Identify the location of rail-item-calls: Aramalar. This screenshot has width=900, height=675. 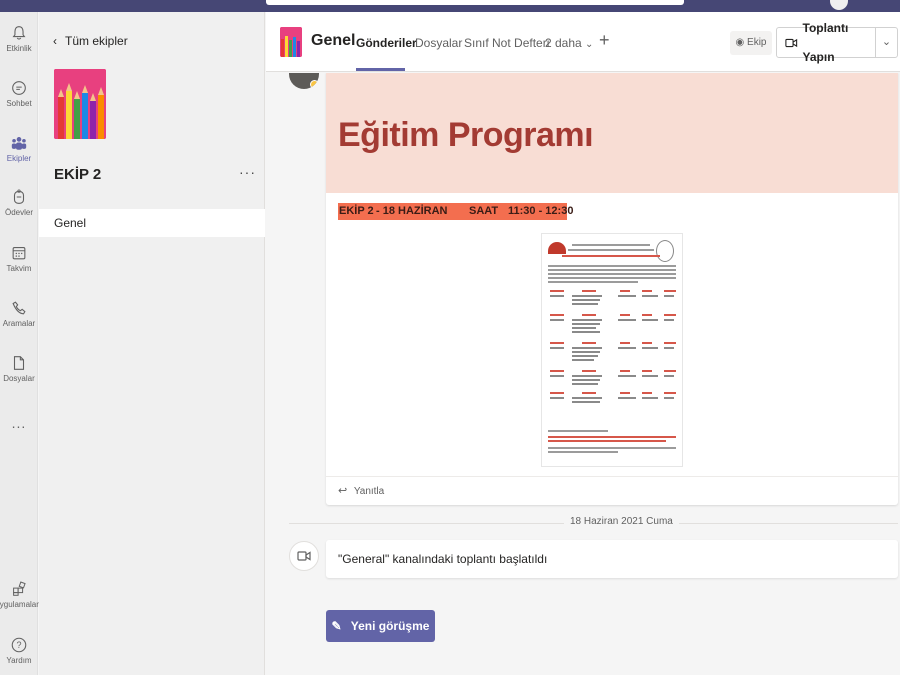
(19, 313).